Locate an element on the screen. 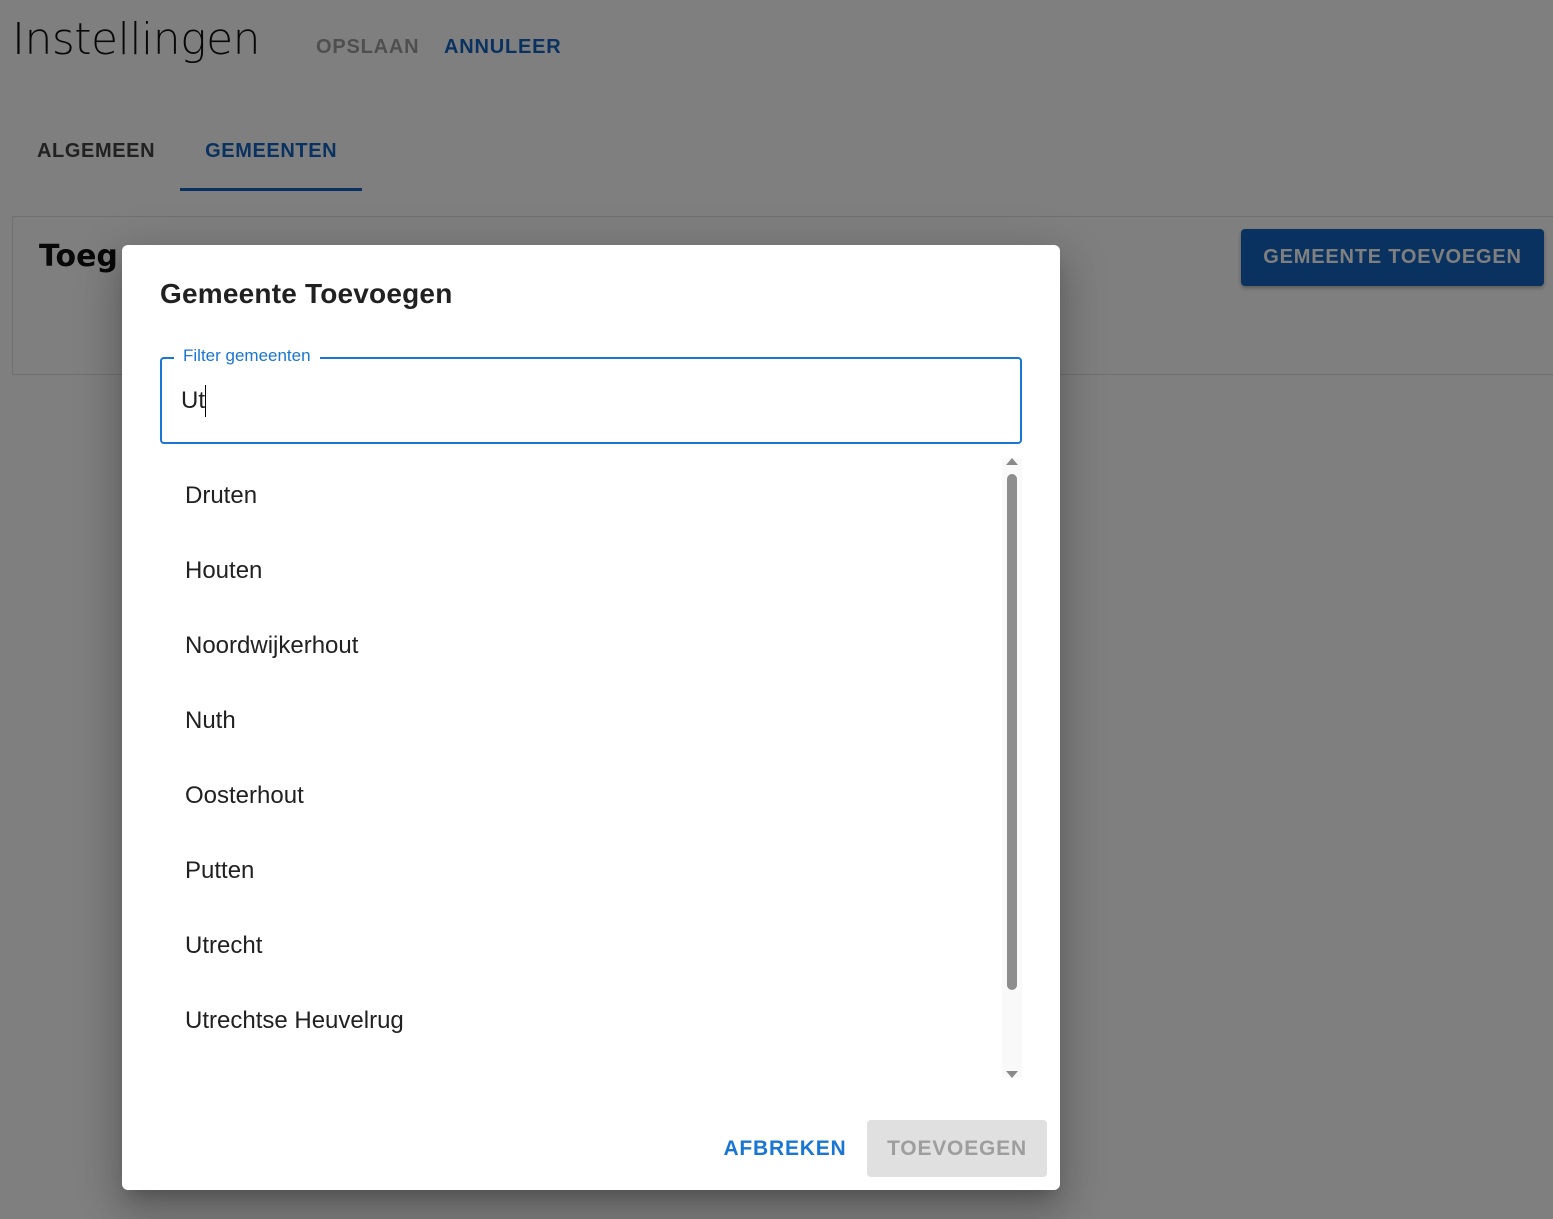 The height and width of the screenshot is (1219, 1553). dialog-title: Gemeente Toevoegen is located at coordinates (306, 293).